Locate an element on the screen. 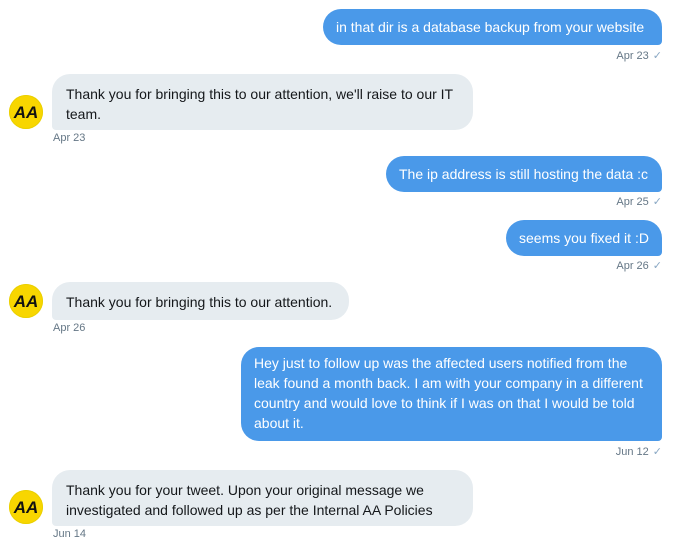 The image size is (673, 554). message-timestamp: Apr 26 ✓ is located at coordinates (639, 266).